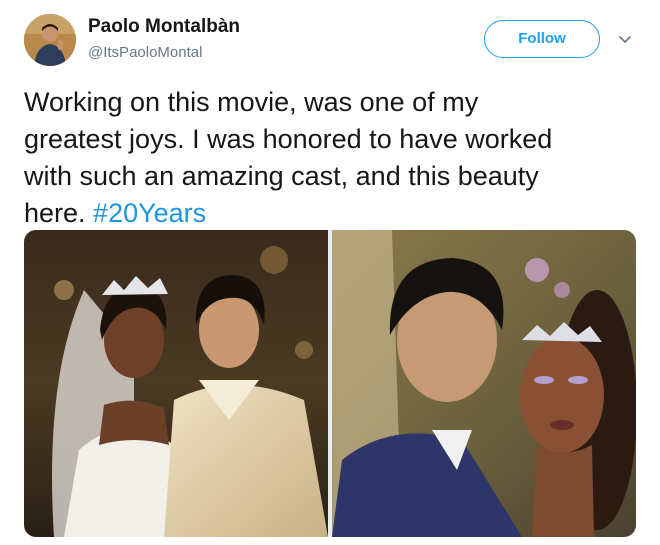 This screenshot has height=545, width=660. What do you see at coordinates (542, 39) in the screenshot?
I see `follow-button: Follow` at bounding box center [542, 39].